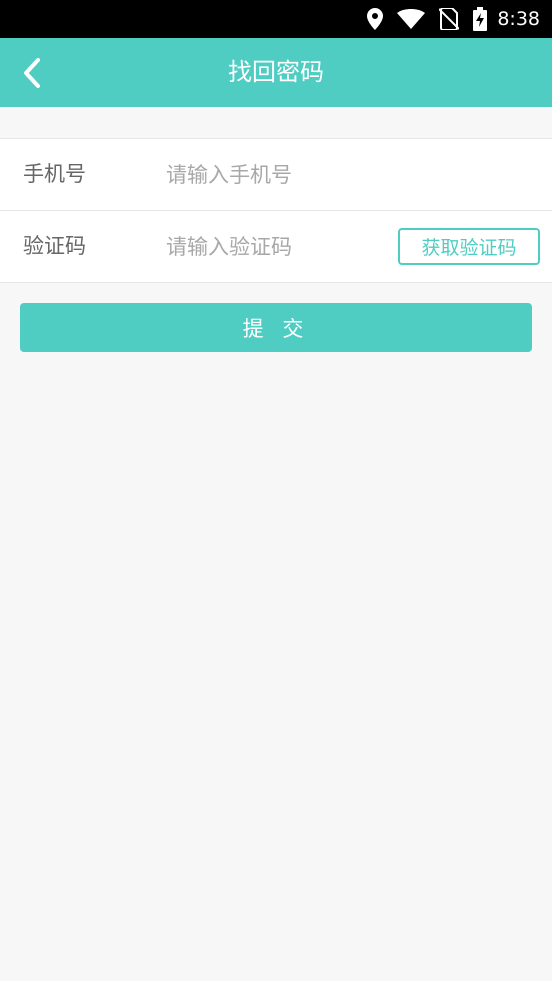 The height and width of the screenshot is (981, 552). What do you see at coordinates (54, 174) in the screenshot?
I see `phone-label: 手机号` at bounding box center [54, 174].